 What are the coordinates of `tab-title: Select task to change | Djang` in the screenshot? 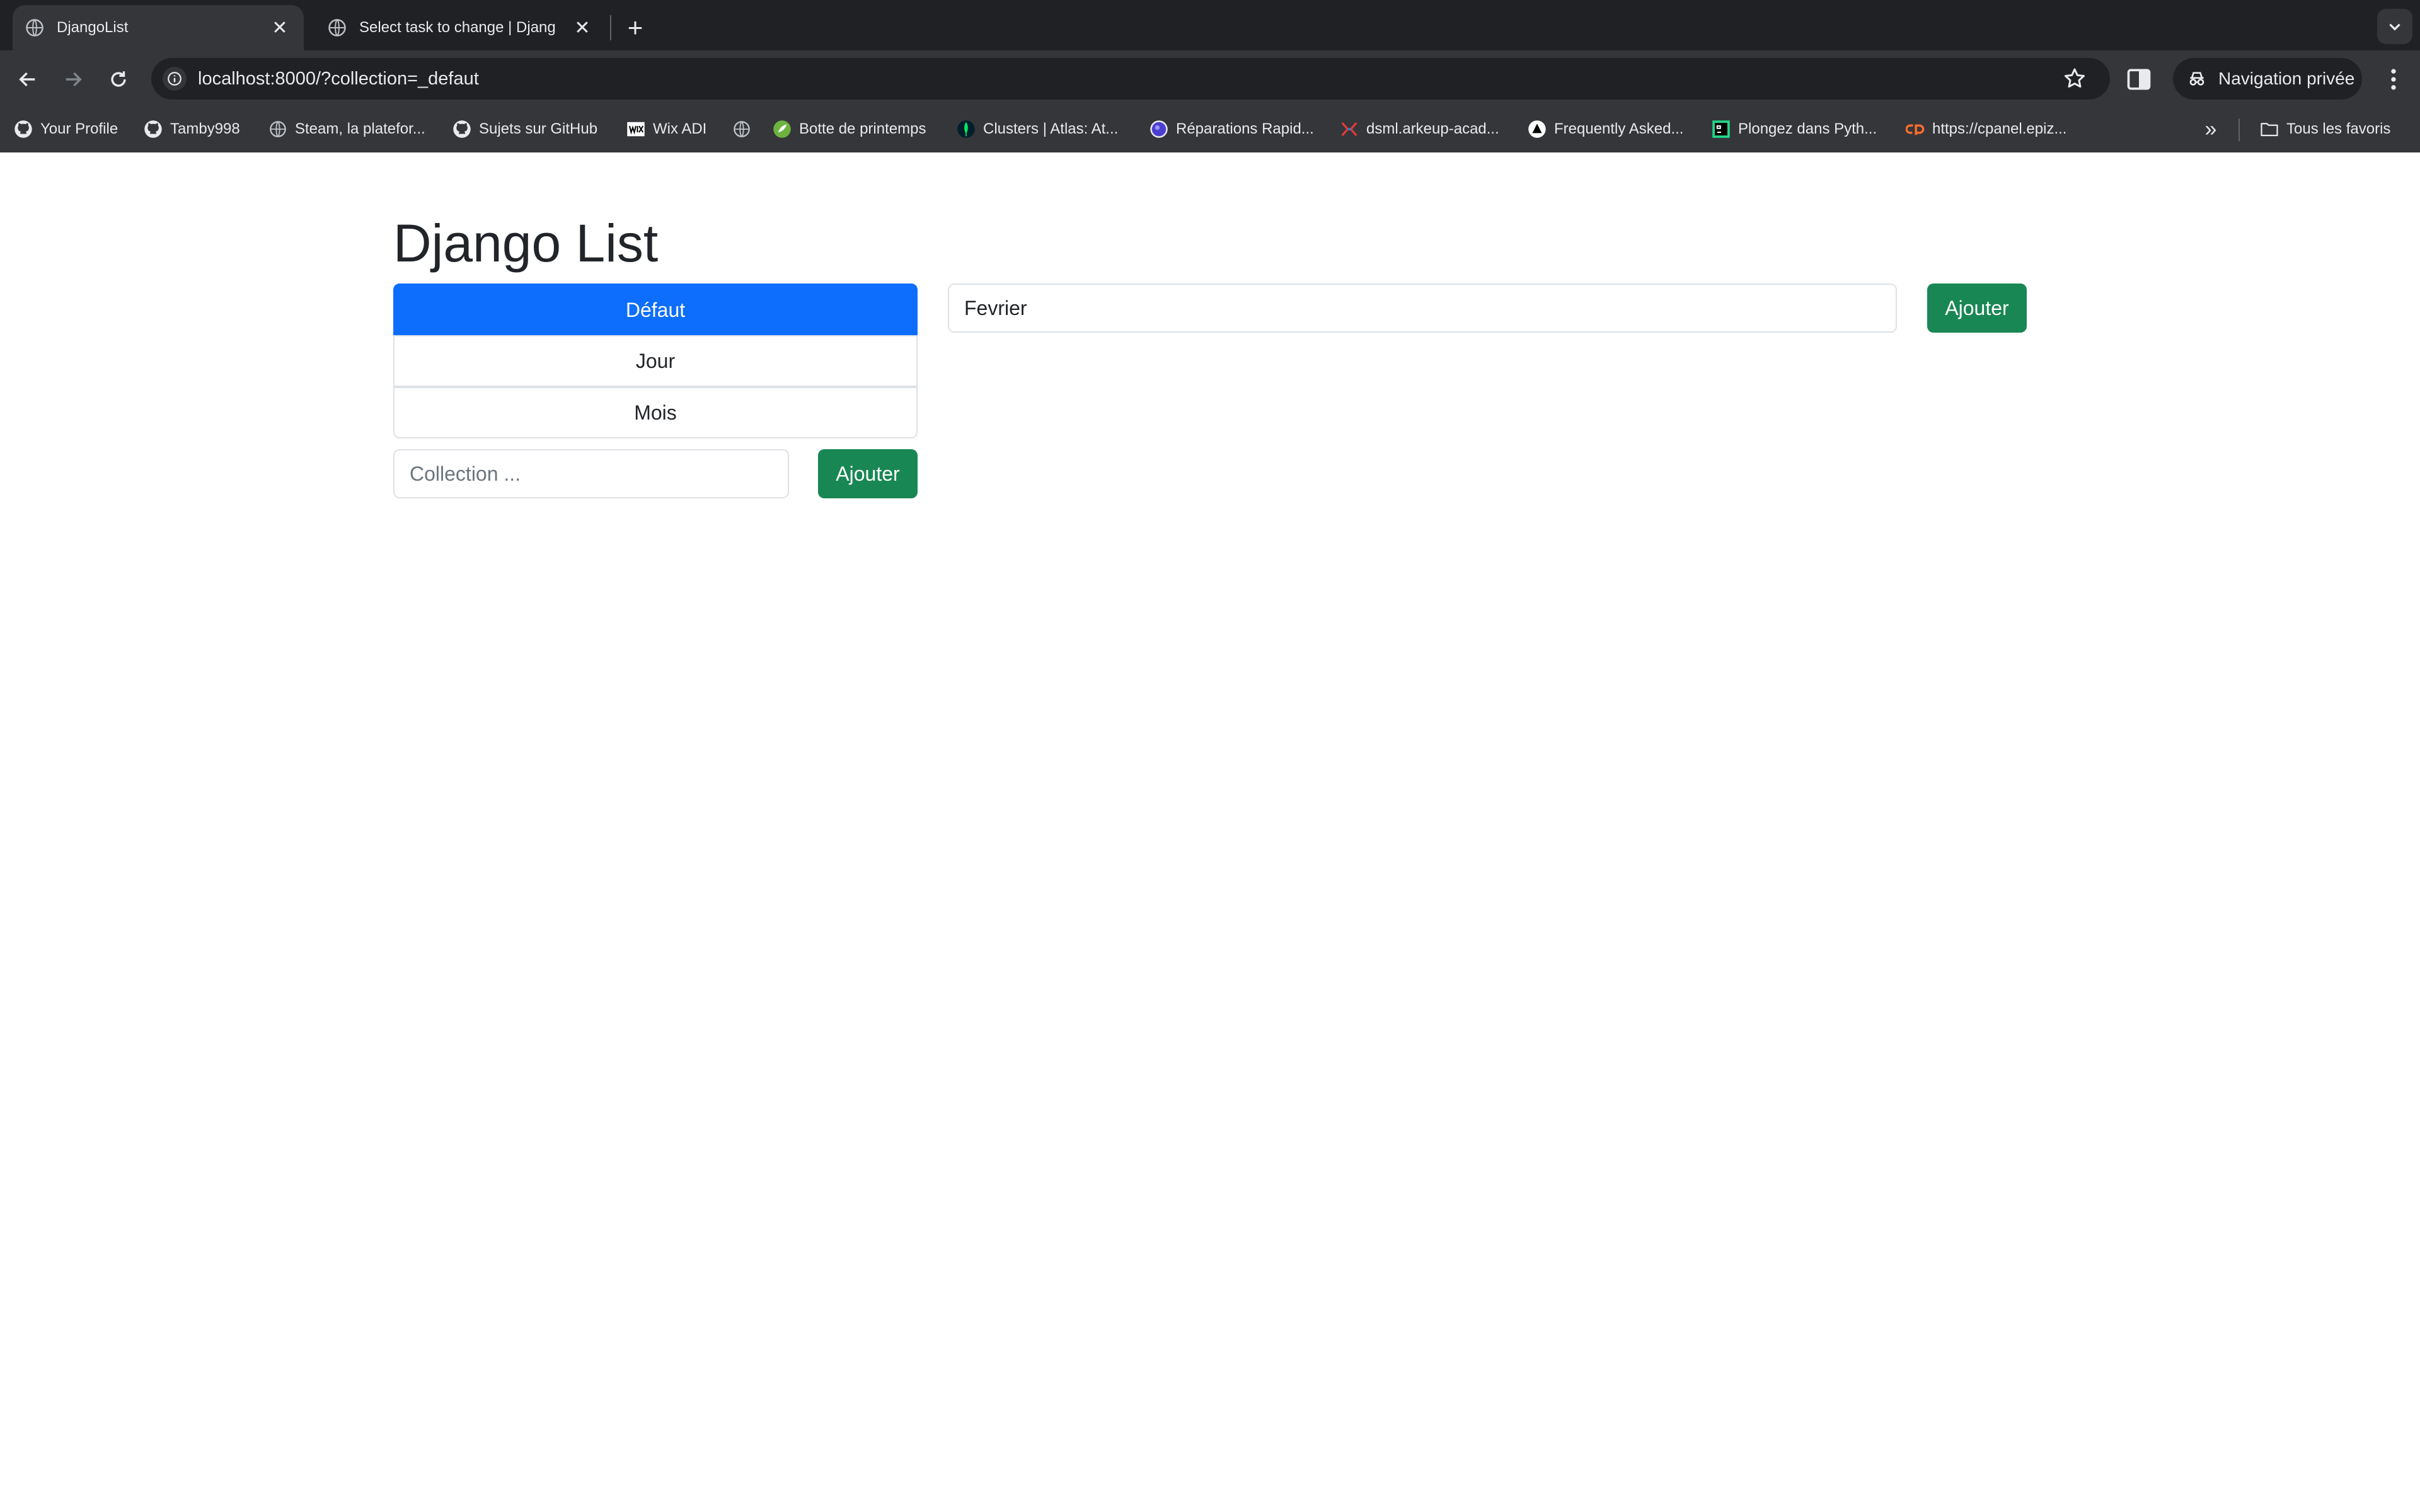 It's located at (458, 27).